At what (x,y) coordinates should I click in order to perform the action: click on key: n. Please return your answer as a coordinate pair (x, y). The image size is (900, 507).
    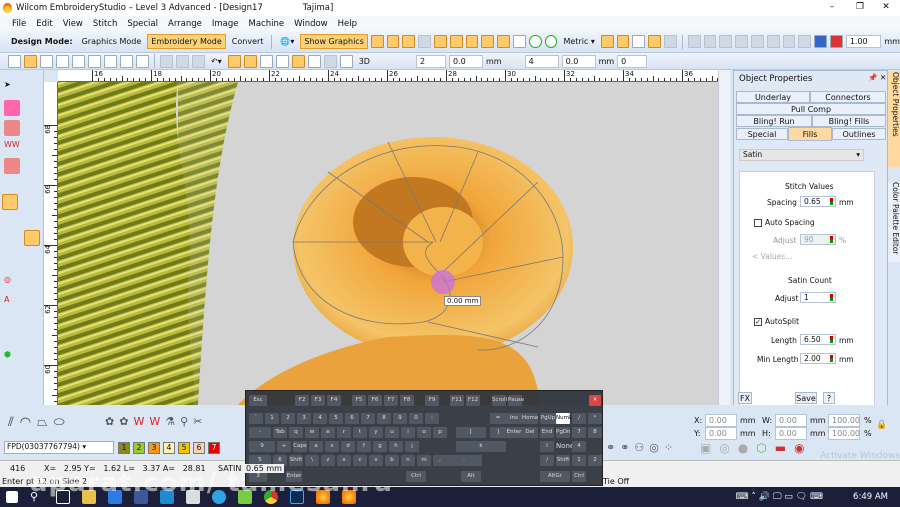
    Looking at the image, I should click on (408, 460).